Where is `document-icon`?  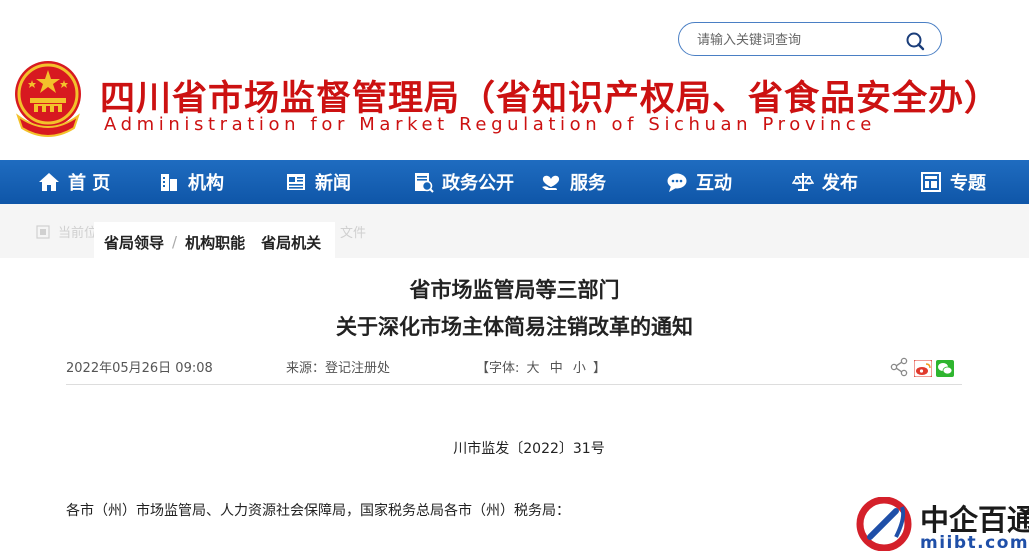
document-icon is located at coordinates (424, 183).